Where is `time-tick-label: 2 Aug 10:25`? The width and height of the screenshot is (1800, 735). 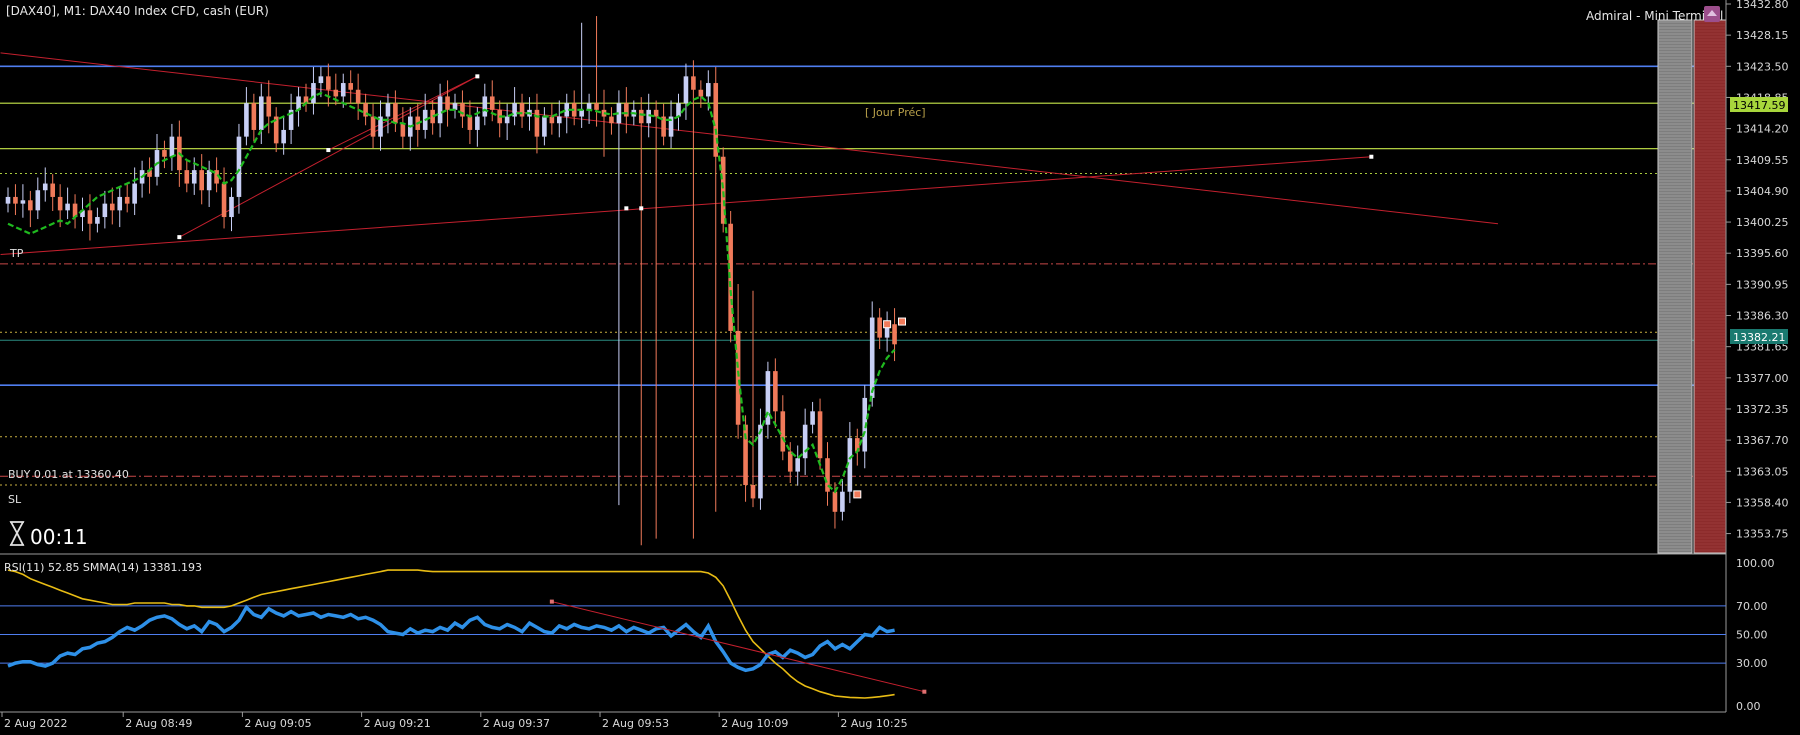
time-tick-label: 2 Aug 10:25 is located at coordinates (873, 723).